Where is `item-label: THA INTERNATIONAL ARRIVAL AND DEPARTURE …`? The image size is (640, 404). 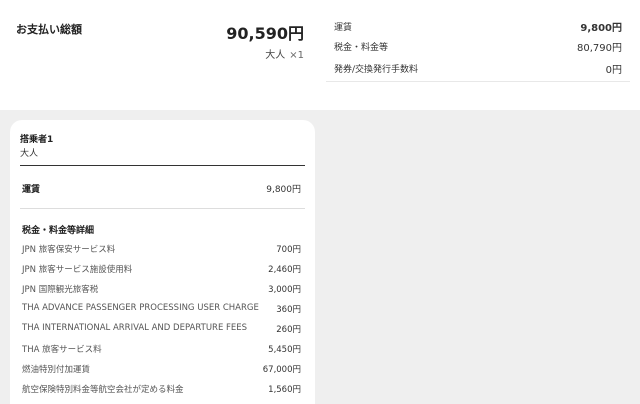 item-label: THA INTERNATIONAL ARRIVAL AND DEPARTURE … is located at coordinates (135, 328).